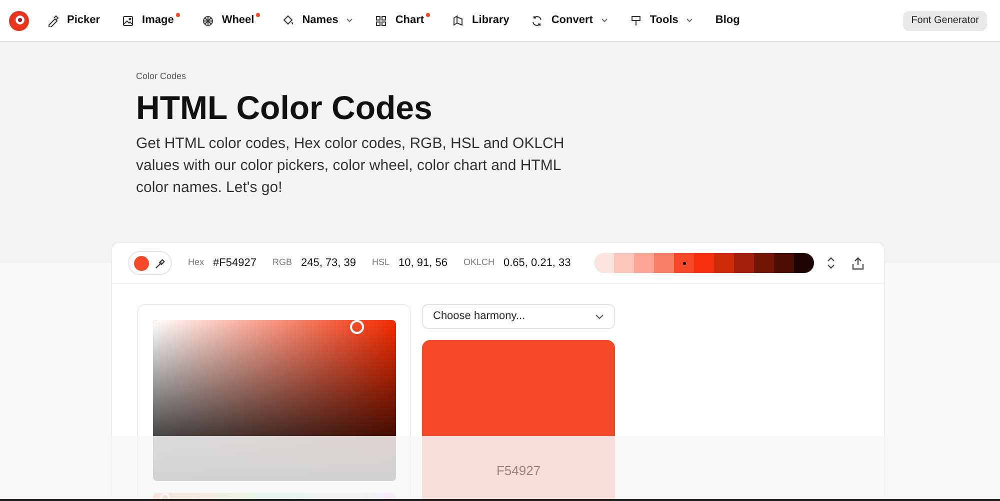 This screenshot has height=501, width=1000. What do you see at coordinates (318, 20) in the screenshot?
I see `nav-link: Names` at bounding box center [318, 20].